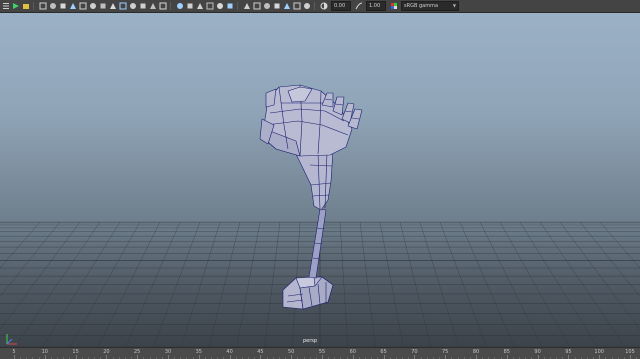 Image resolution: width=640 pixels, height=359 pixels. Describe the element at coordinates (297, 6) in the screenshot. I see `isolate-select-icon` at that location.